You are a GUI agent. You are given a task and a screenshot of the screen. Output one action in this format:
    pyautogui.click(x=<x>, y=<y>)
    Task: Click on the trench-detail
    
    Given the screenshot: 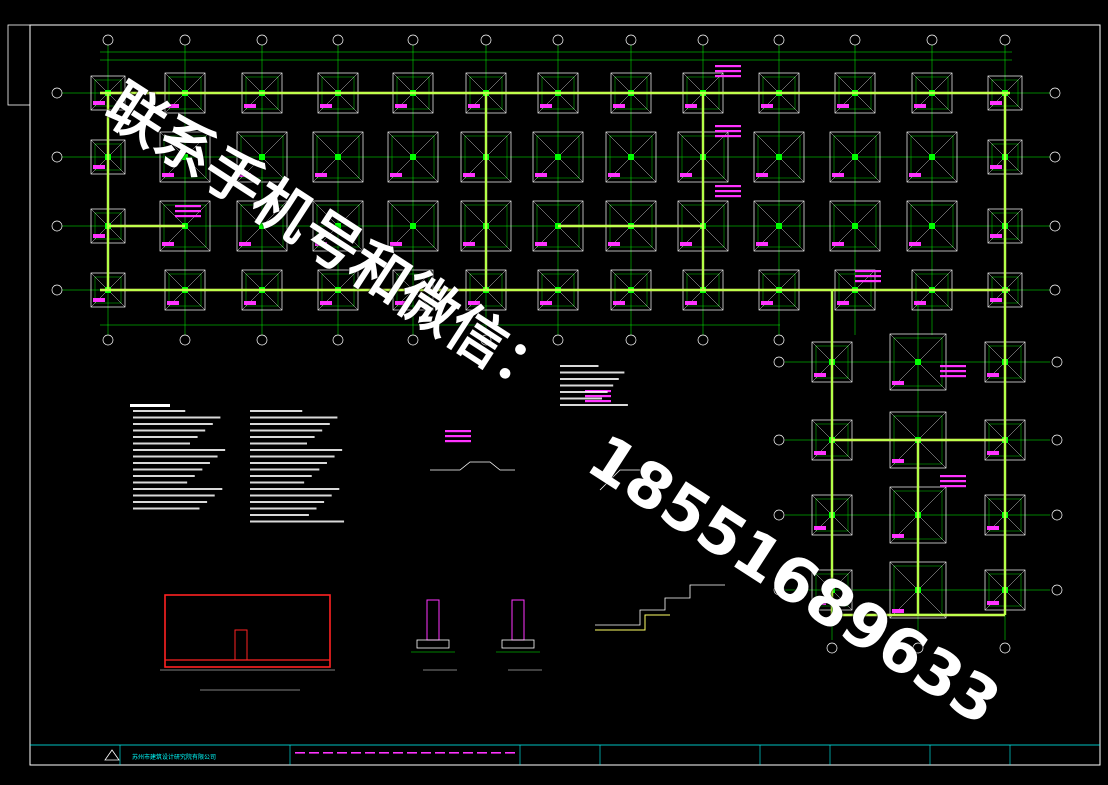 What is the action you would take?
    pyautogui.click(x=472, y=466)
    